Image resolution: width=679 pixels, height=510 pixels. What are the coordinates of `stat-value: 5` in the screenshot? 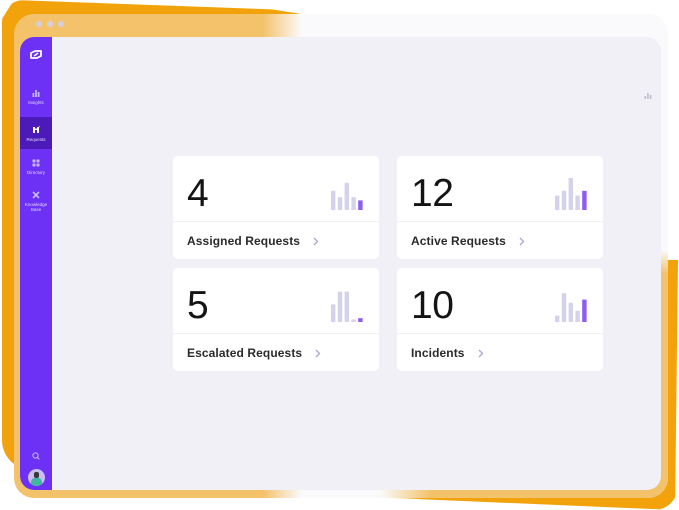 It's located at (198, 305).